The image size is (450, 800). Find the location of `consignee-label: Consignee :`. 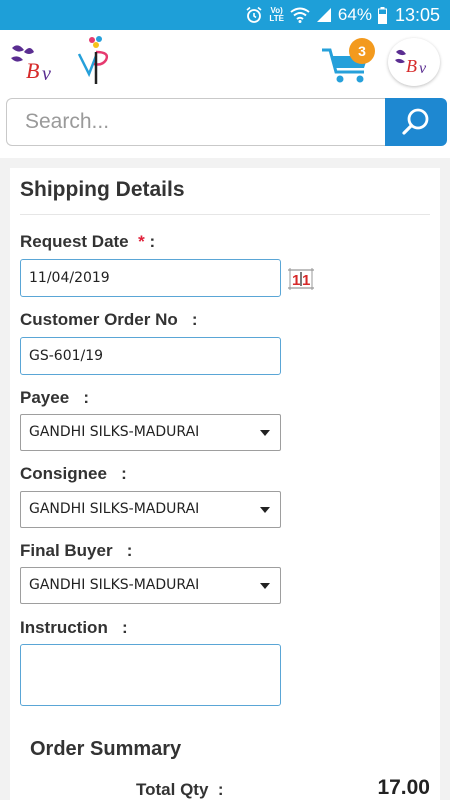

consignee-label: Consignee : is located at coordinates (73, 473).